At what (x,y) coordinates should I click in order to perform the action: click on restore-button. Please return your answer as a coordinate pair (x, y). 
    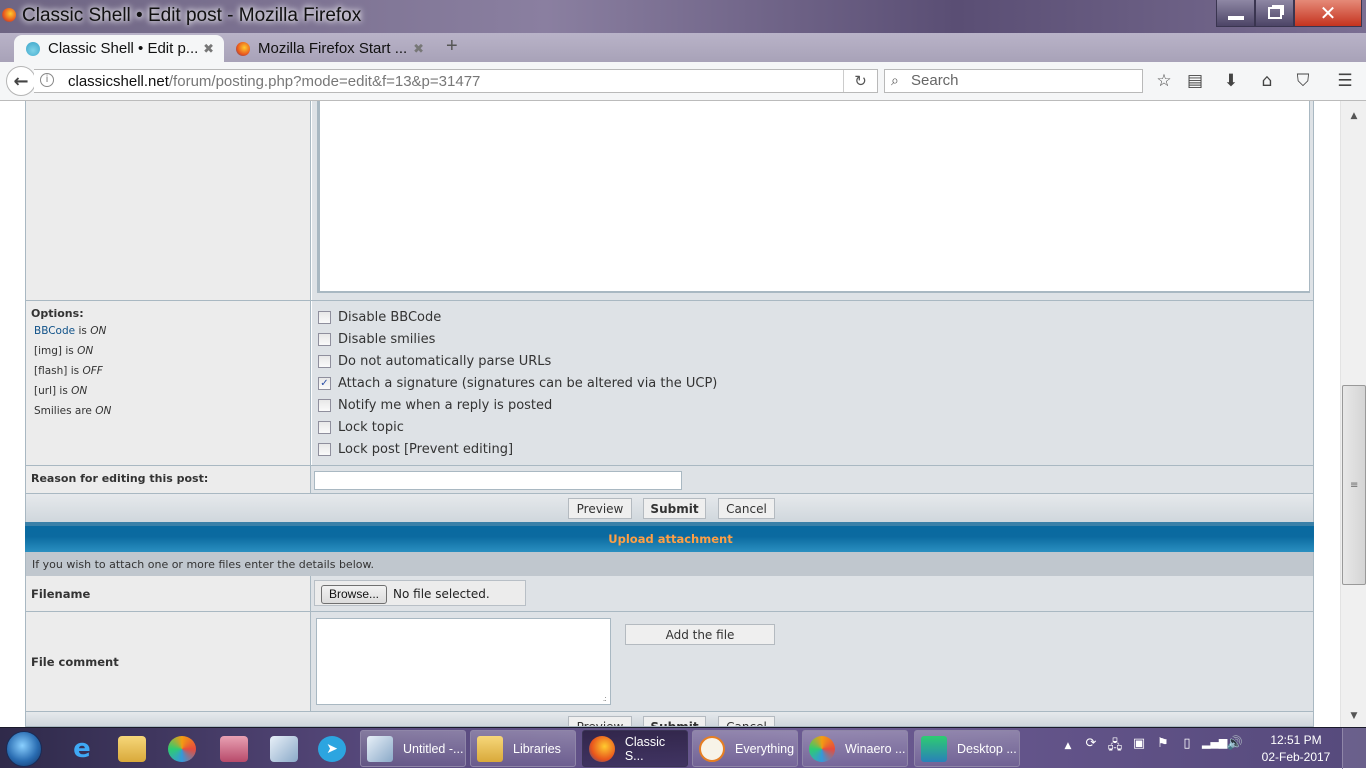
    Looking at the image, I should click on (1274, 13).